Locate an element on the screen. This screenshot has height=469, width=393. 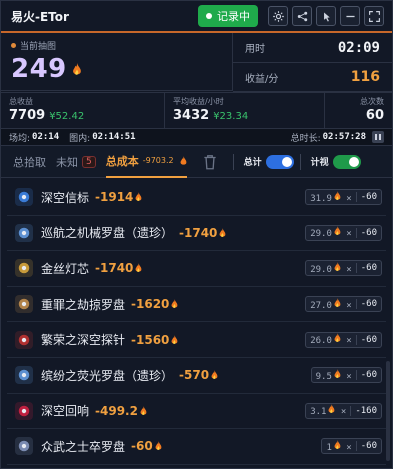
minimize-button is located at coordinates (350, 16).